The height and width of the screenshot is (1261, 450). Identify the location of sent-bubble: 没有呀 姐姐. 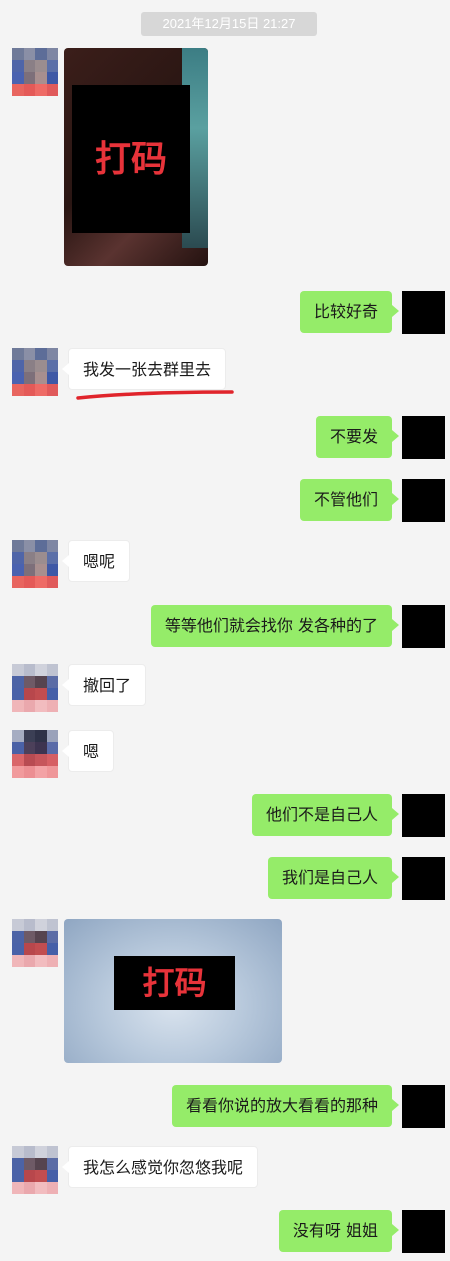
(339, 1231).